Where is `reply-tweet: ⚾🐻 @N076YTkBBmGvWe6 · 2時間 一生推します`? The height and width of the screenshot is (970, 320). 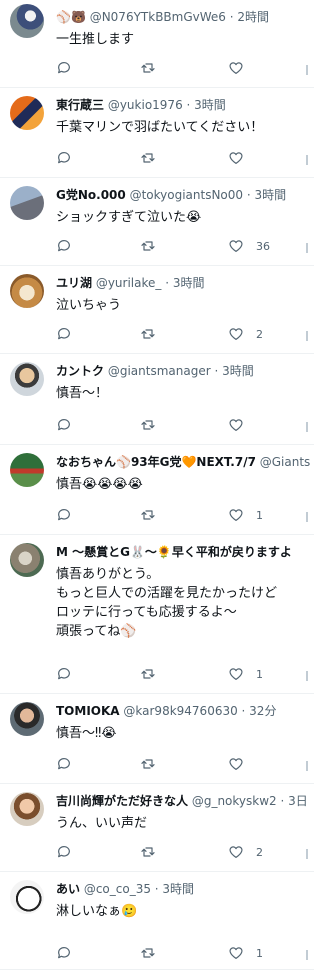
reply-tweet: ⚾🐻 @N076YTkBBmGvWe6 · 2時間 一生推します is located at coordinates (157, 44).